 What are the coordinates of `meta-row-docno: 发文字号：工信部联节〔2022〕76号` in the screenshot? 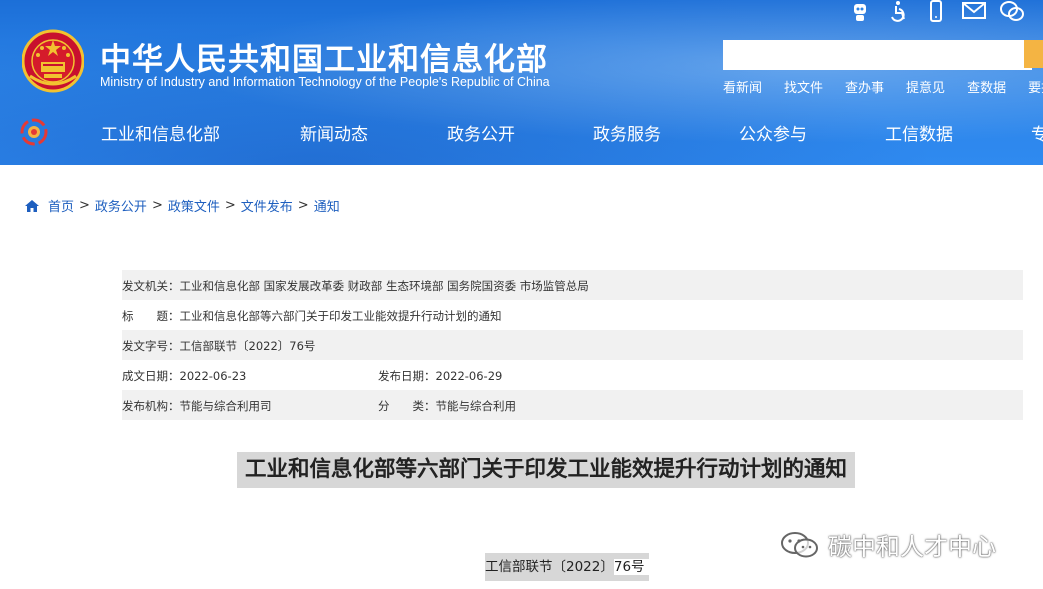 It's located at (572, 345).